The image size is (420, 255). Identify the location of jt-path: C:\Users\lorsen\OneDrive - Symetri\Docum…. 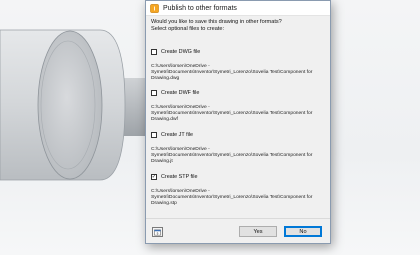
(232, 156).